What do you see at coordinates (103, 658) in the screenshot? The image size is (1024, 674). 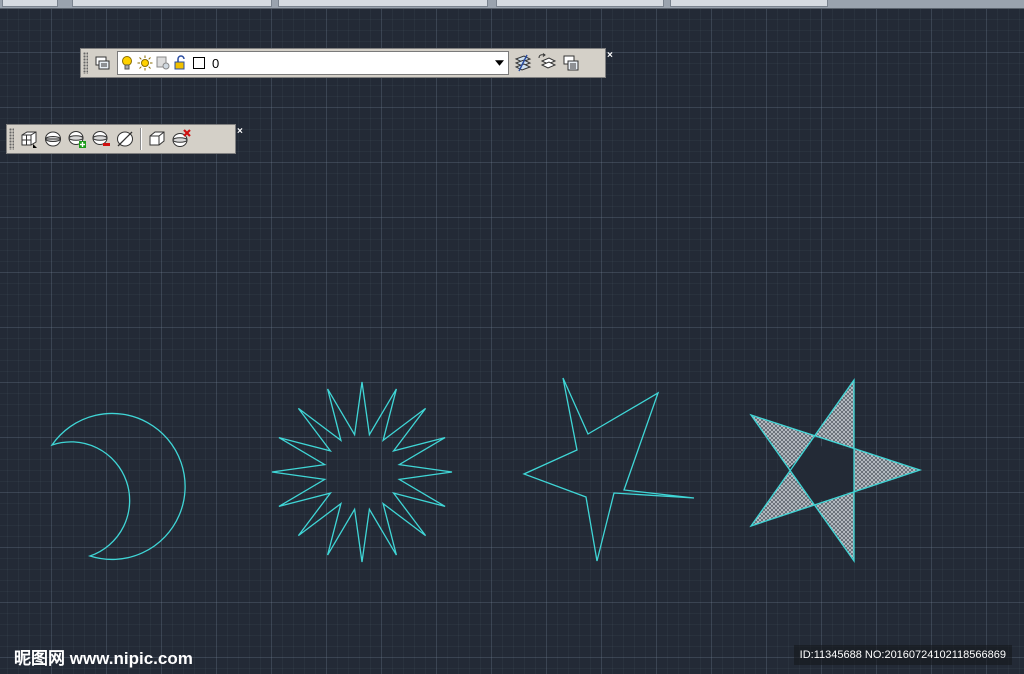 I see `site-watermark: 昵图网 www.nipic.com` at bounding box center [103, 658].